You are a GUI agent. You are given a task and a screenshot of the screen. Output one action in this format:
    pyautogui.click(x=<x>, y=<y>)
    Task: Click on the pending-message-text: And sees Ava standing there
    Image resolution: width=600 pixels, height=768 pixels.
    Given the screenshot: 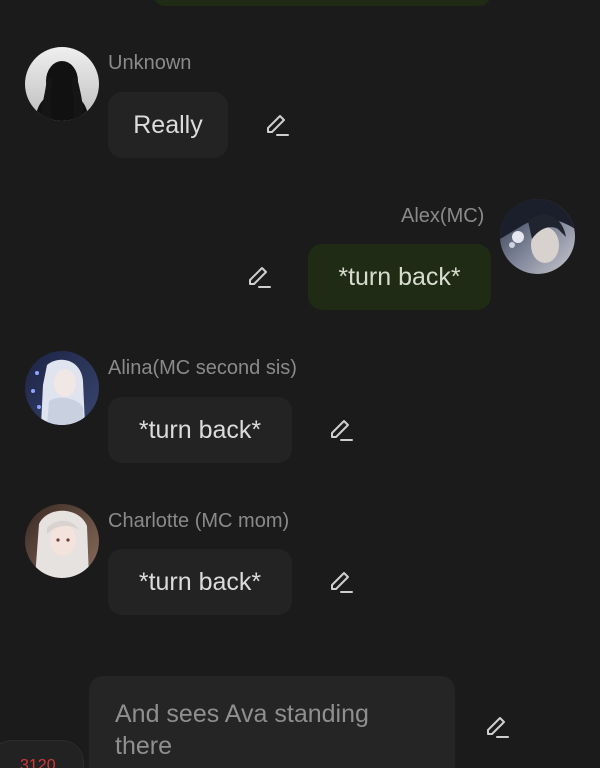 What is the action you would take?
    pyautogui.click(x=242, y=730)
    